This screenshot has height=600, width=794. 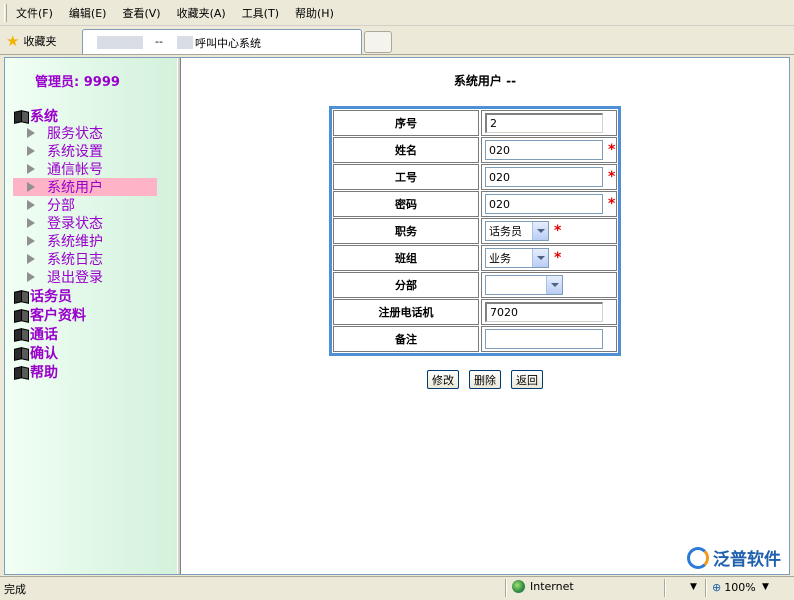 I want to click on security-zone: Internet, so click(x=543, y=586).